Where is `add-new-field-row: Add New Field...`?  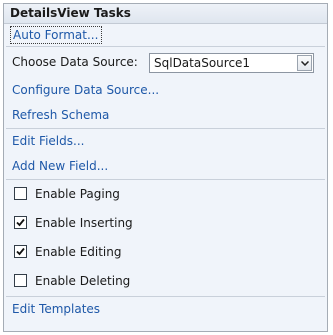 add-new-field-row: Add New Field... is located at coordinates (165, 166).